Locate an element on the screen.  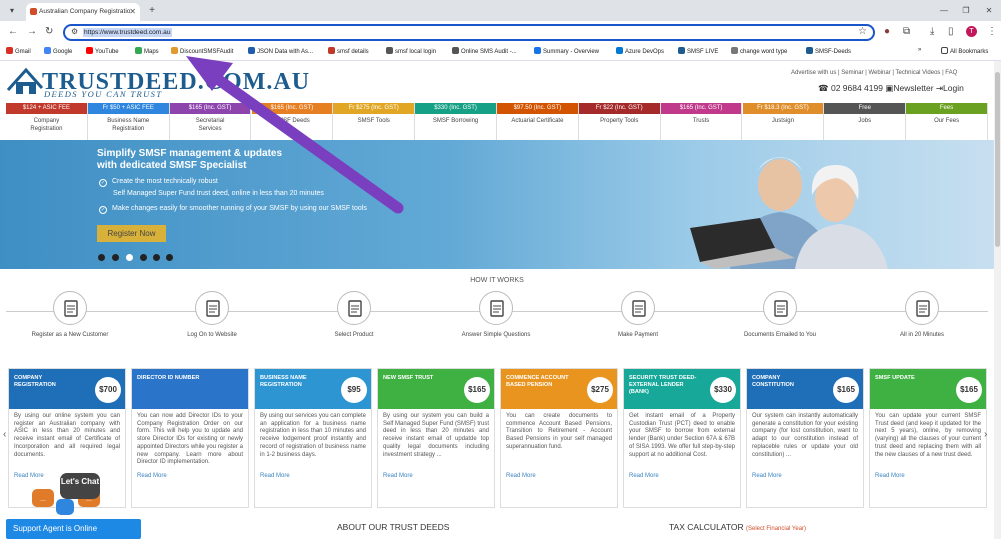
minimize-icon: — is located at coordinates (944, 10).